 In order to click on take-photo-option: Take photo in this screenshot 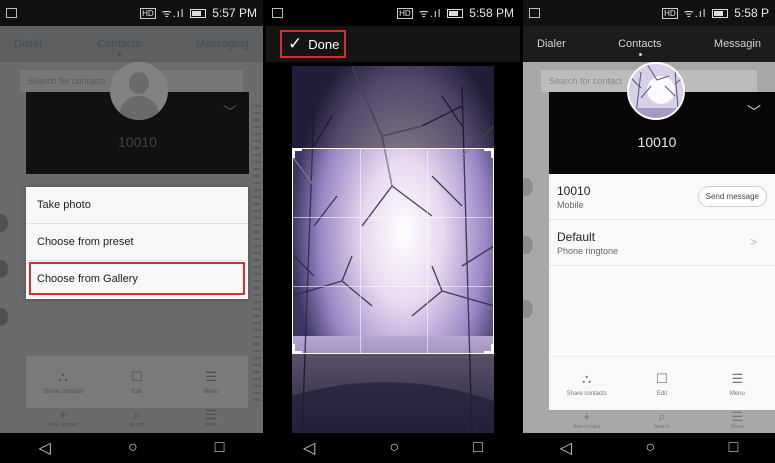, I will do `click(137, 205)`.